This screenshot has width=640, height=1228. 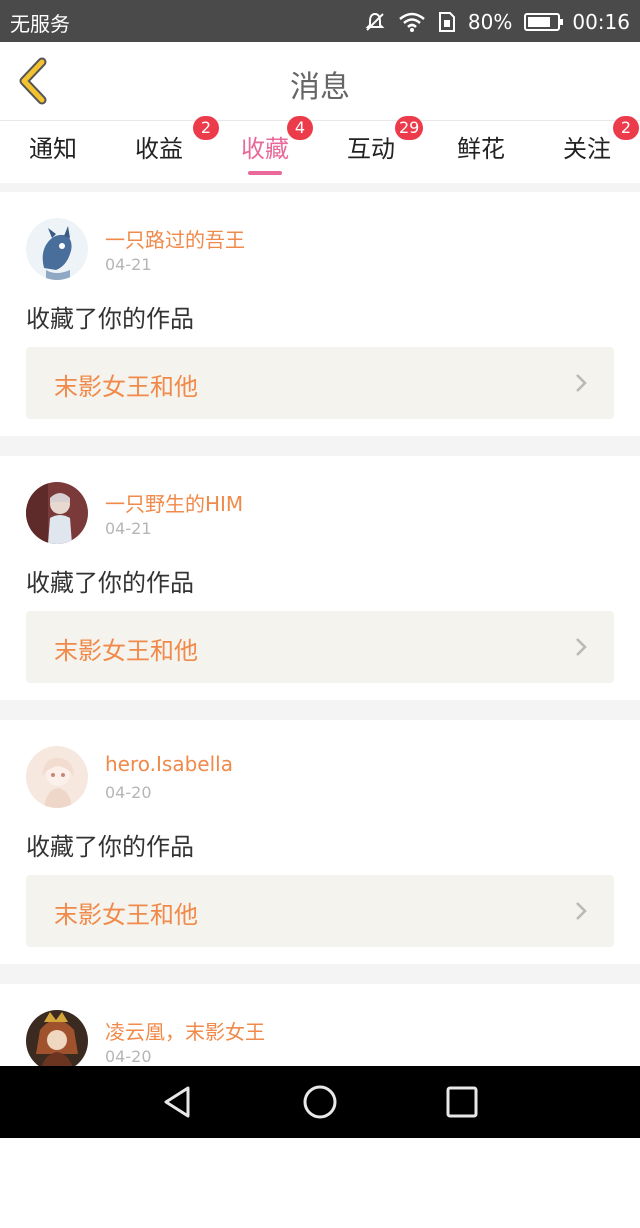 I want to click on tab-earnings: 收益 2, so click(x=162, y=149).